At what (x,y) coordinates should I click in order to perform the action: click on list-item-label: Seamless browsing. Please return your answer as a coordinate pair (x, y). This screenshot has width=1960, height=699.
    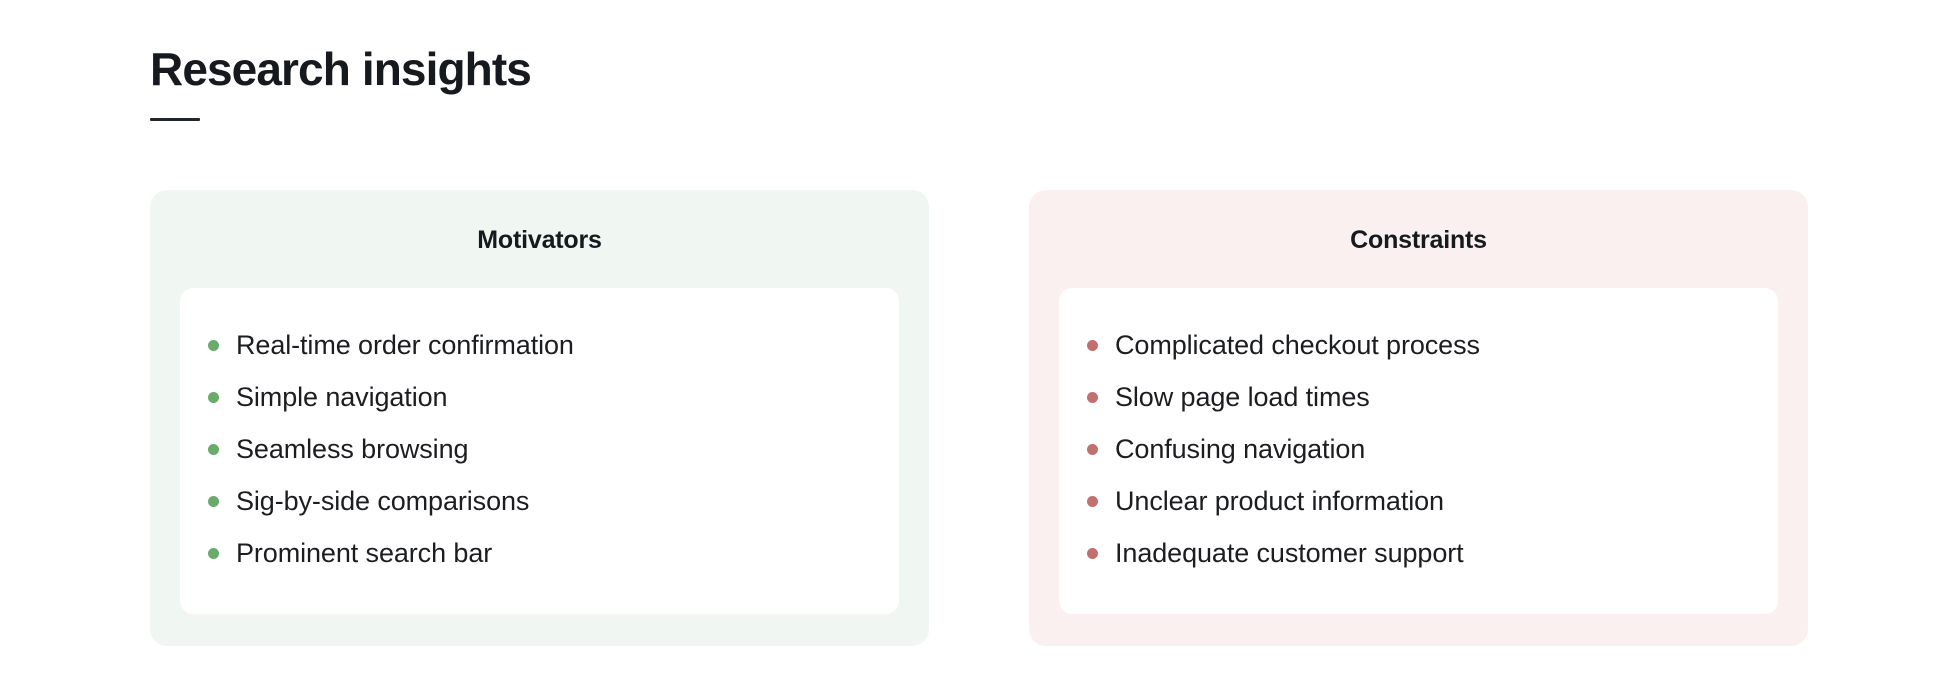
    Looking at the image, I should click on (352, 449).